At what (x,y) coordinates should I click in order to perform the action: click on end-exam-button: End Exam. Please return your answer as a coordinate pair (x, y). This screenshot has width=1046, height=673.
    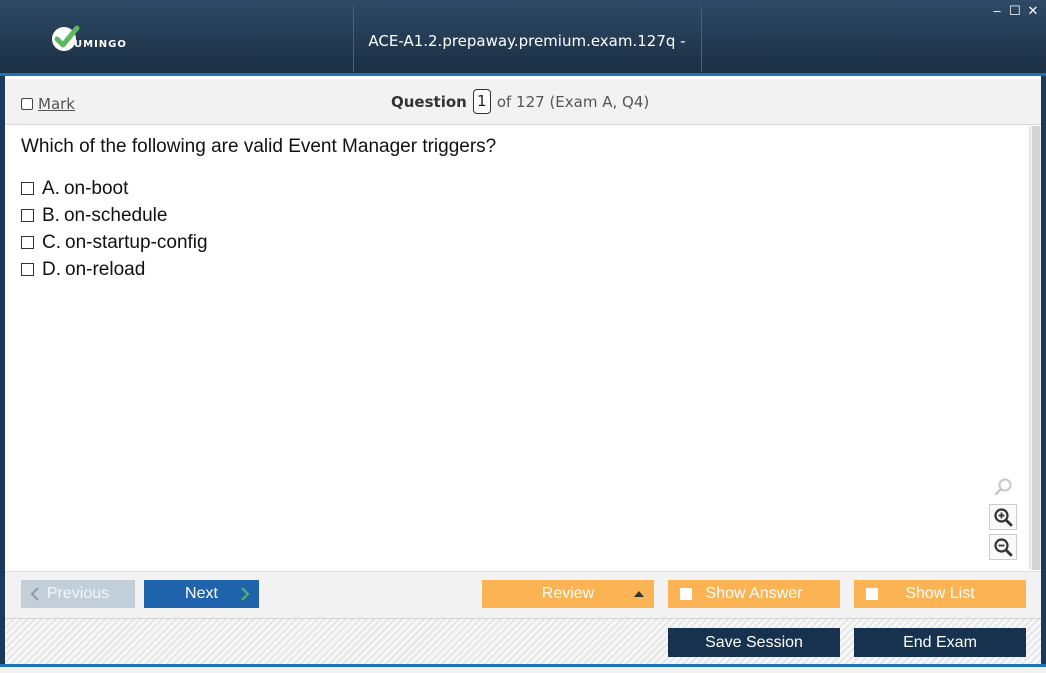
    Looking at the image, I should click on (940, 642).